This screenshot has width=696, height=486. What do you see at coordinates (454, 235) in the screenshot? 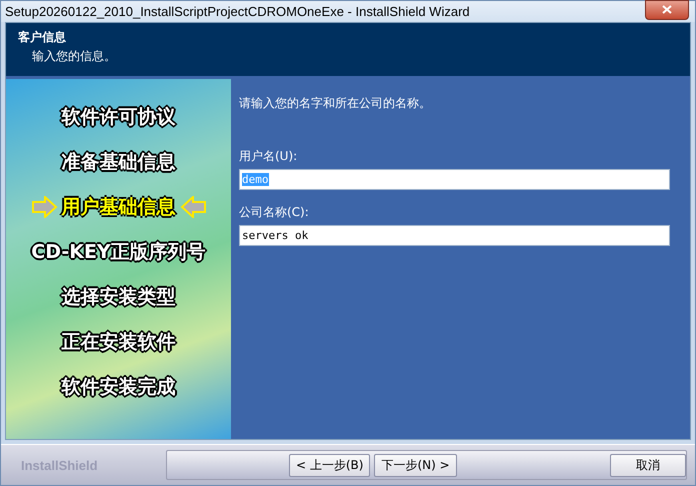
I see `input-field: servers ok` at bounding box center [454, 235].